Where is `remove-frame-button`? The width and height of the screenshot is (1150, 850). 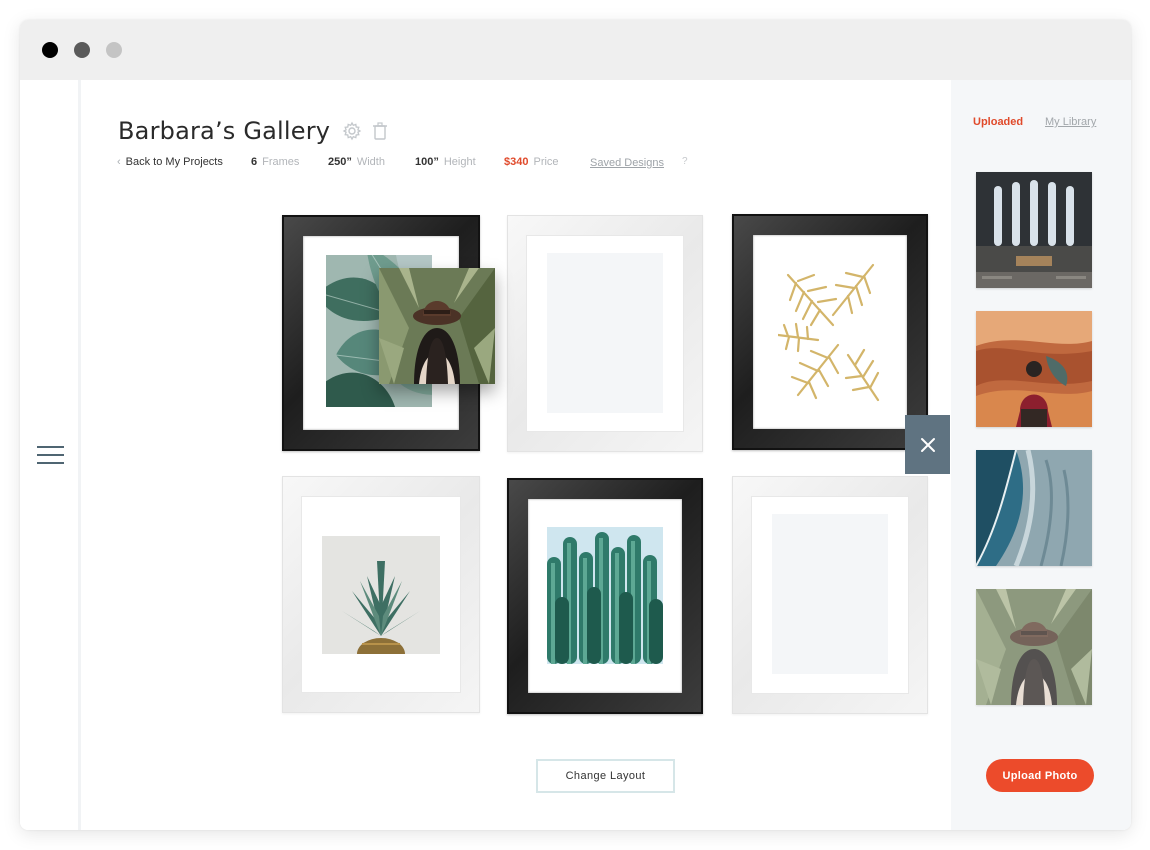 remove-frame-button is located at coordinates (927, 444).